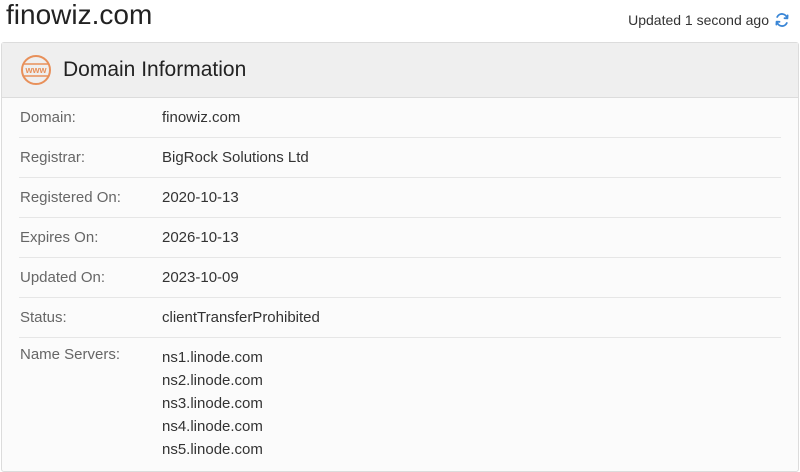  What do you see at coordinates (212, 357) in the screenshot?
I see `name-server: ns1.linode.com` at bounding box center [212, 357].